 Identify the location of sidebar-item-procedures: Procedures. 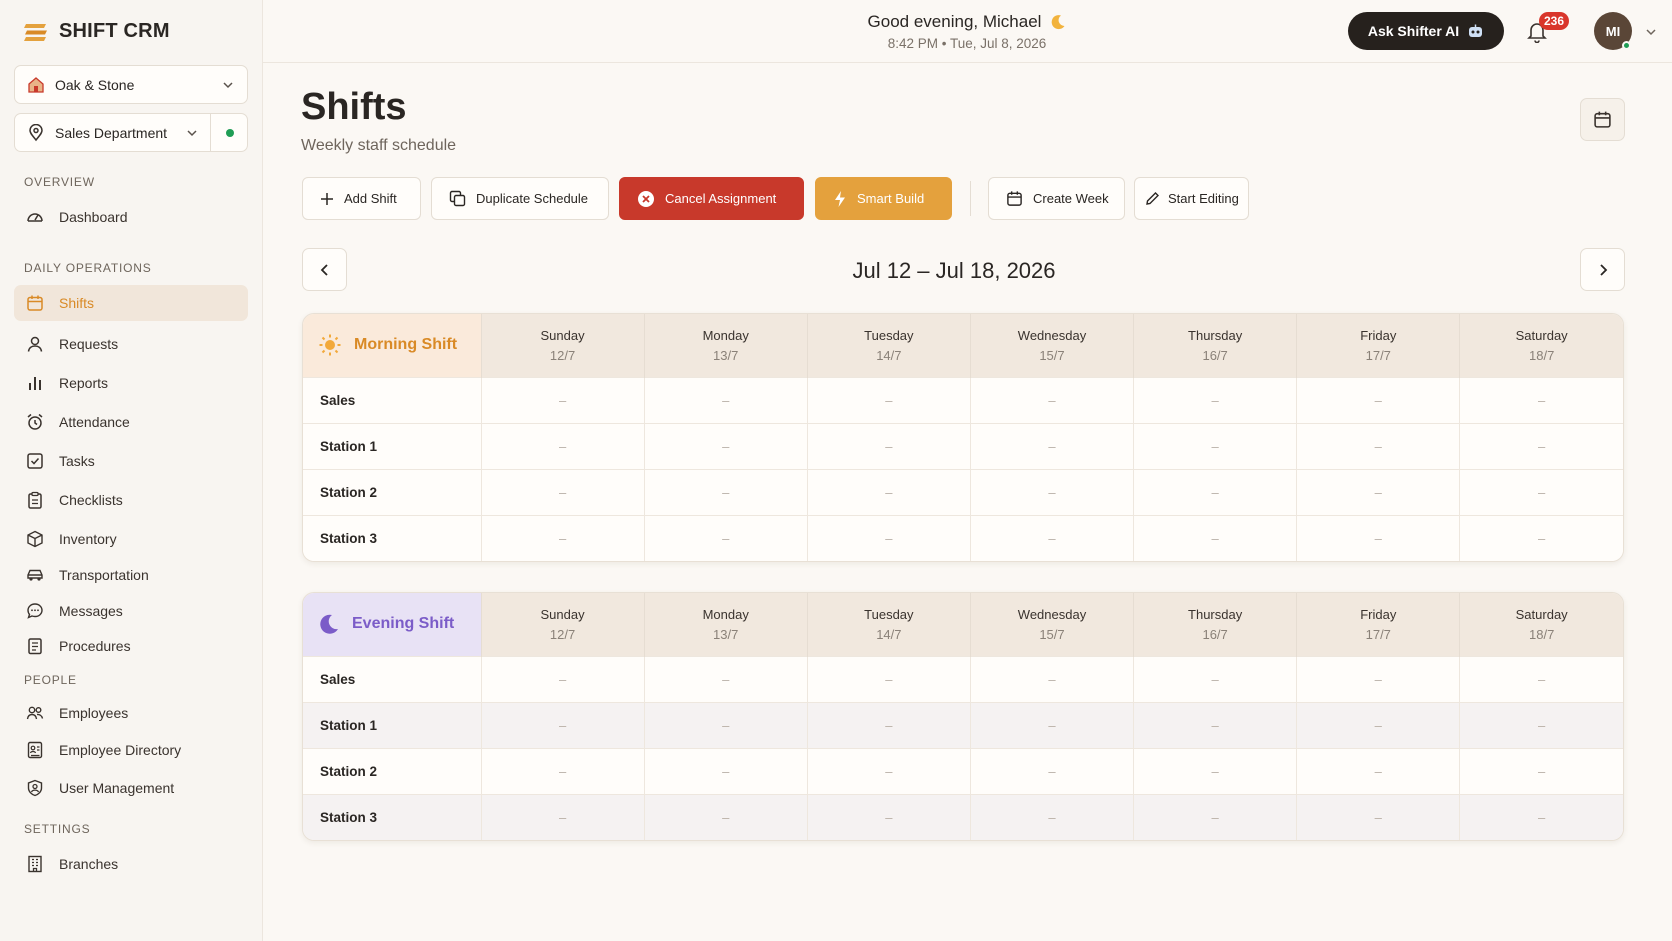
(131, 646).